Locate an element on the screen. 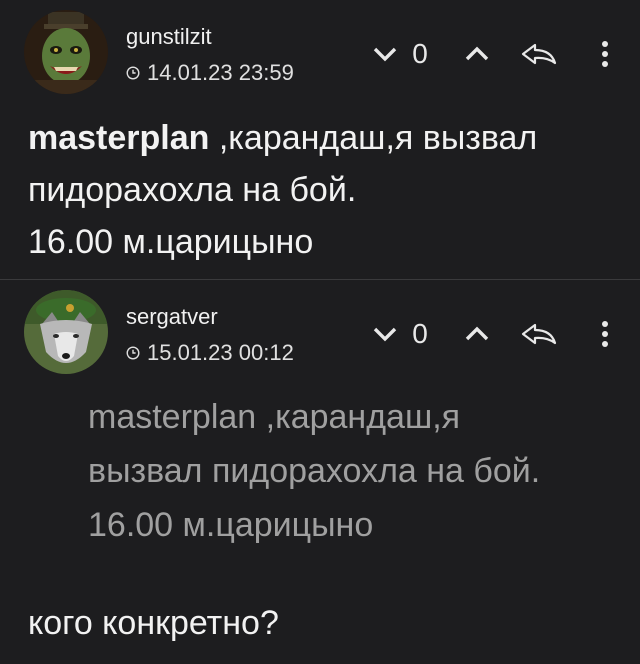 The image size is (640, 664). chevron-up-icon is located at coordinates (477, 333).